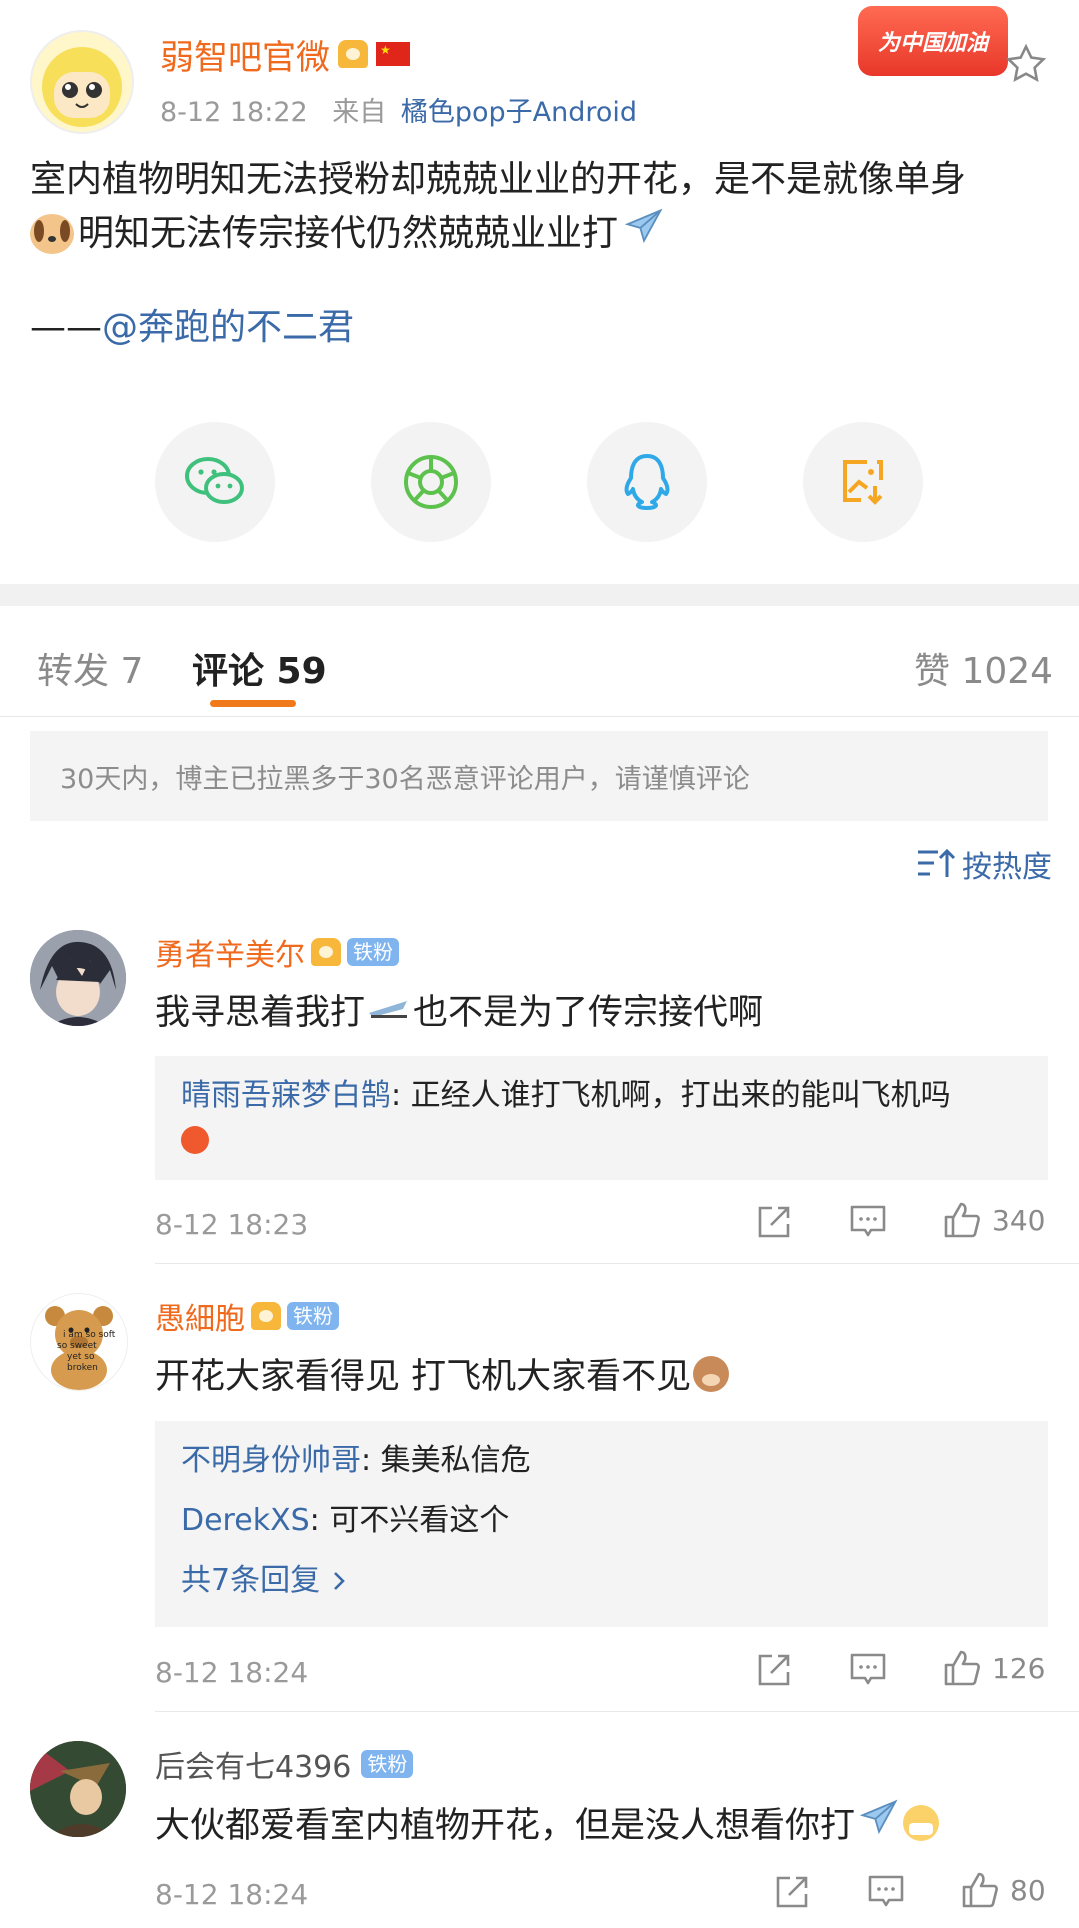 Image resolution: width=1079 pixels, height=1928 pixels. What do you see at coordinates (52, 234) in the screenshot?
I see `dog-emoji-icon` at bounding box center [52, 234].